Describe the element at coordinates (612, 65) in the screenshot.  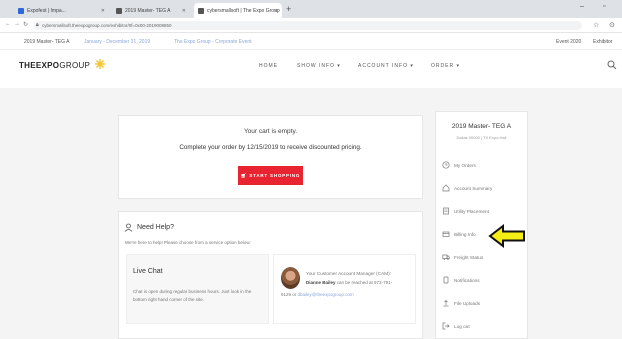
I see `search-icon` at that location.